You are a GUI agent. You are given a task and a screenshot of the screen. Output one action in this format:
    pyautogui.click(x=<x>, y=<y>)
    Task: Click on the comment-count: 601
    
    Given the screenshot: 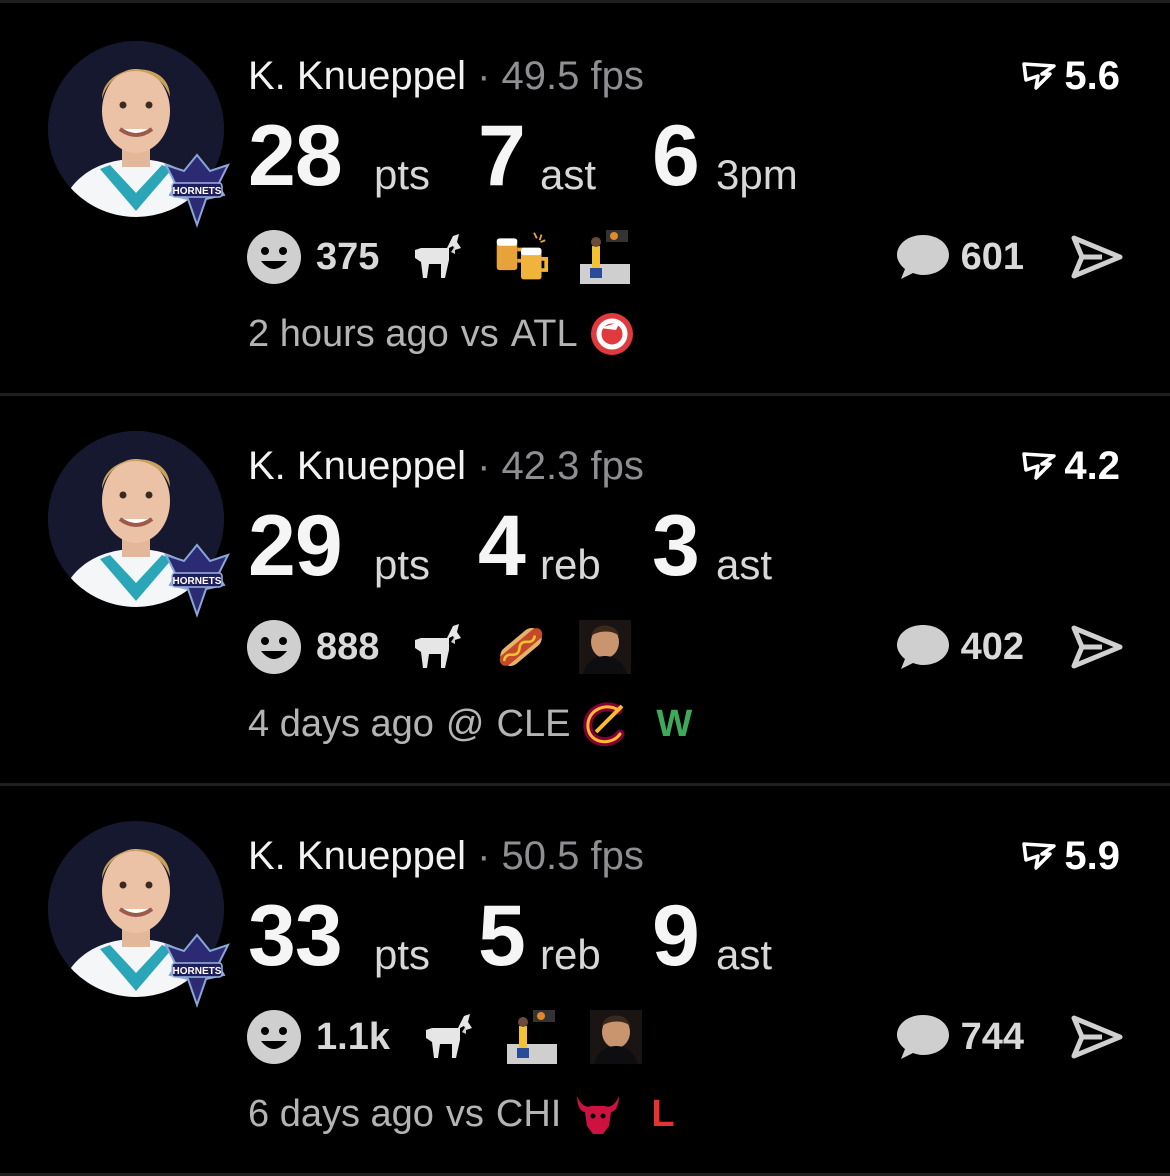 What is the action you would take?
    pyautogui.click(x=992, y=257)
    